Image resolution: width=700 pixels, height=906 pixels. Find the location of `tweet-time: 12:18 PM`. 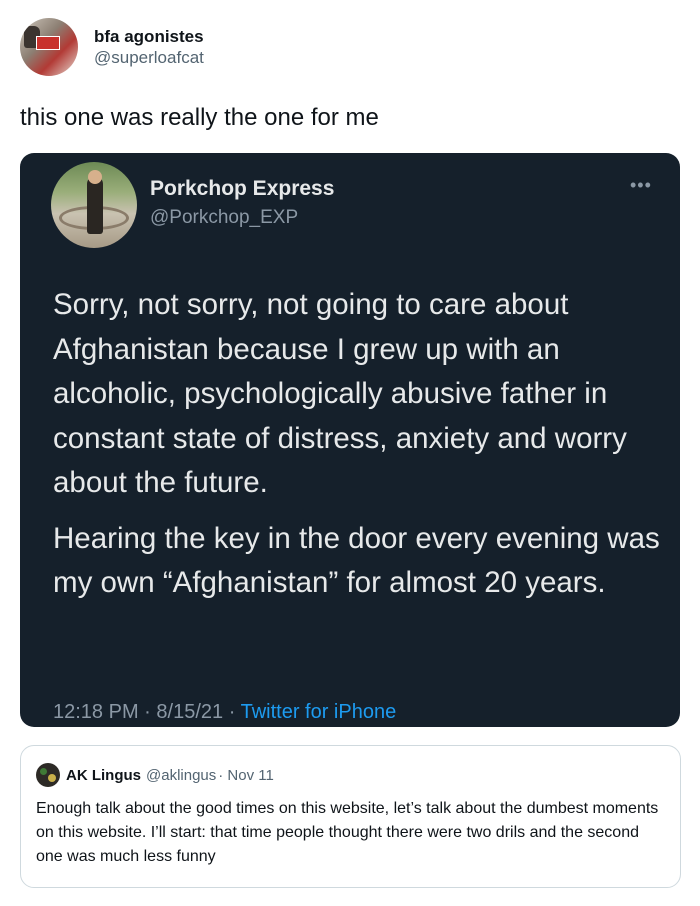

tweet-time: 12:18 PM is located at coordinates (96, 712).